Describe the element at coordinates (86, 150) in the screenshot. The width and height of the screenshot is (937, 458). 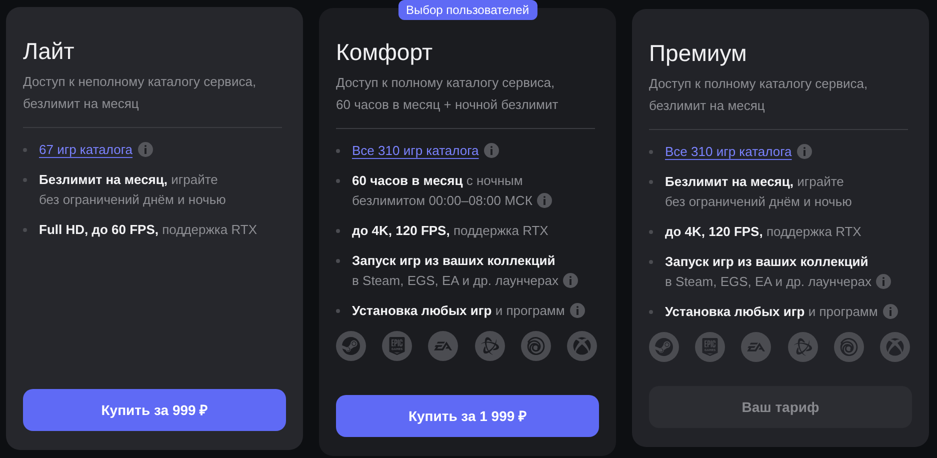
I see `catalog-link: 67 игр каталога` at that location.